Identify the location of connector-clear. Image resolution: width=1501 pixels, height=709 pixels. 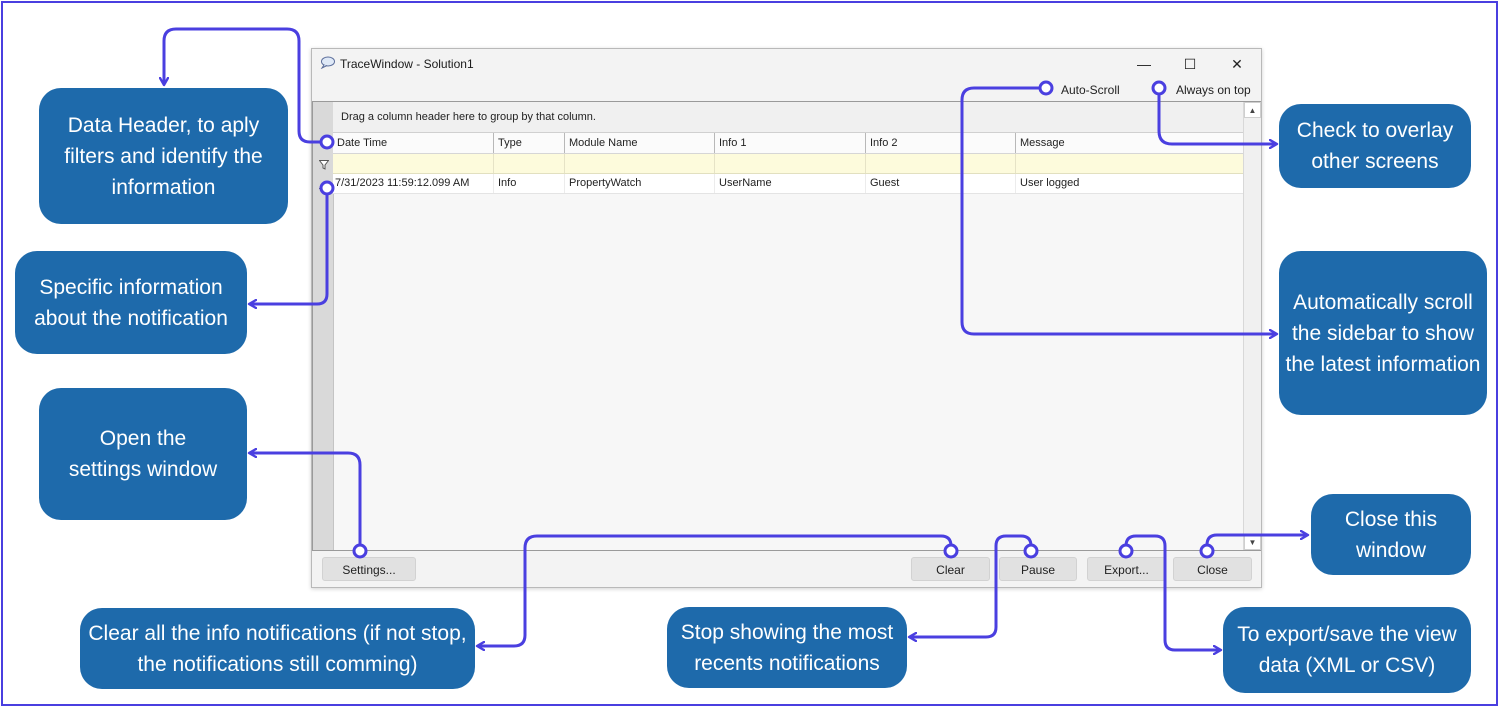
(715, 590).